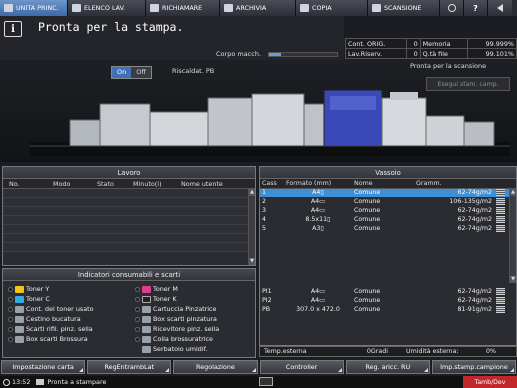 Image resolution: width=517 pixels, height=388 pixels. I want to click on tray-cass: PI1, so click(267, 291).